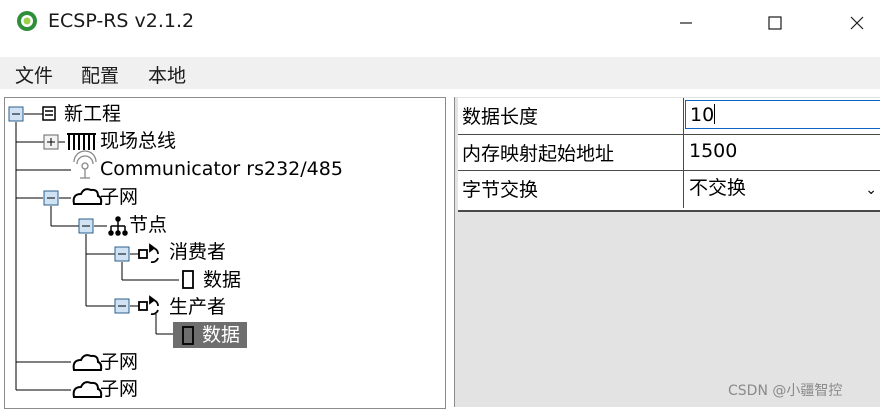 The width and height of the screenshot is (880, 409). What do you see at coordinates (51, 198) in the screenshot?
I see `tree-toggle-subnet` at bounding box center [51, 198].